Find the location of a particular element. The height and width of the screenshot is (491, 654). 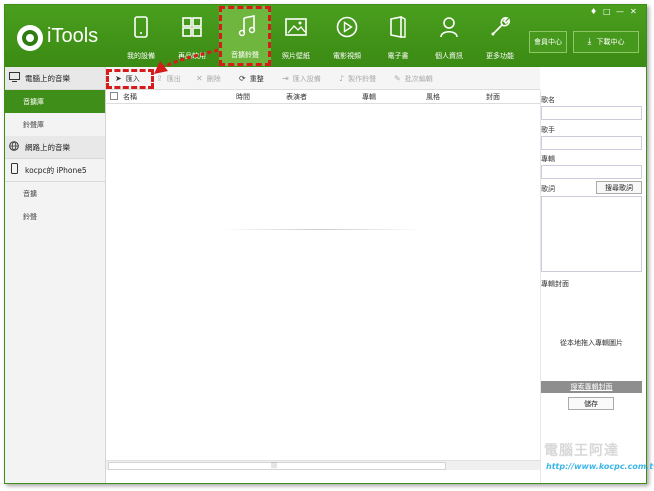

phone-icon is located at coordinates (141, 27).